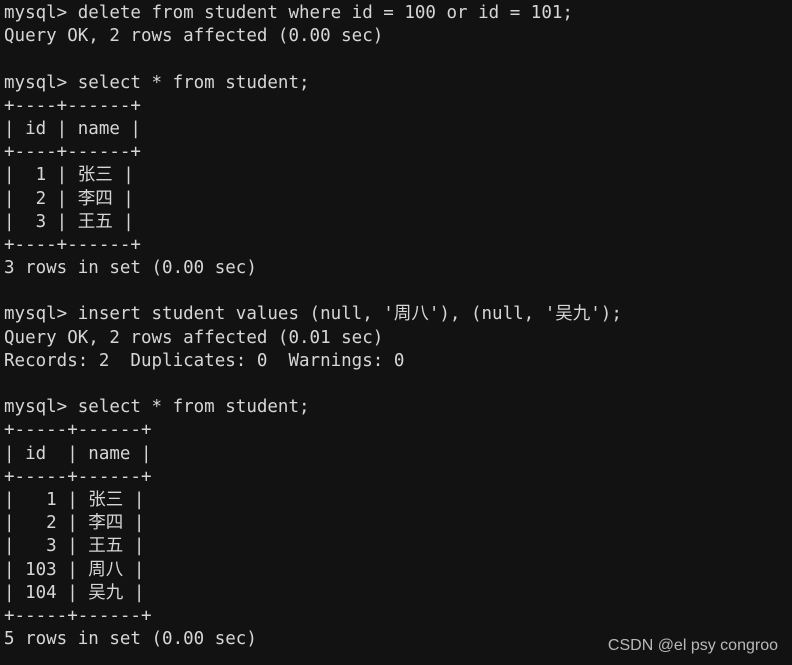 The height and width of the screenshot is (665, 792). I want to click on terminal-line-command-select-2: mysql> select * from student;, so click(157, 407).